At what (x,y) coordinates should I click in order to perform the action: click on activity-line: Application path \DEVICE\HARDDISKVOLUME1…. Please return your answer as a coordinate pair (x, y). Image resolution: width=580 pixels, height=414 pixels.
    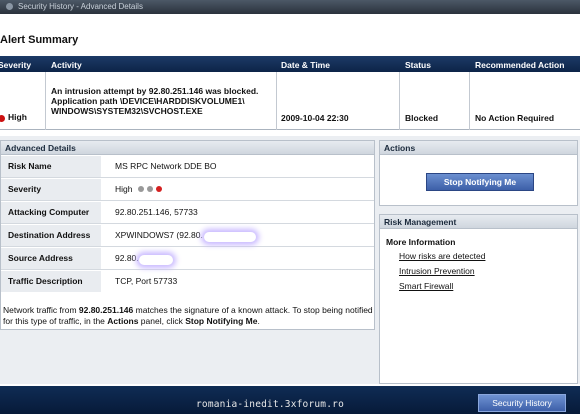
    Looking at the image, I should click on (148, 101).